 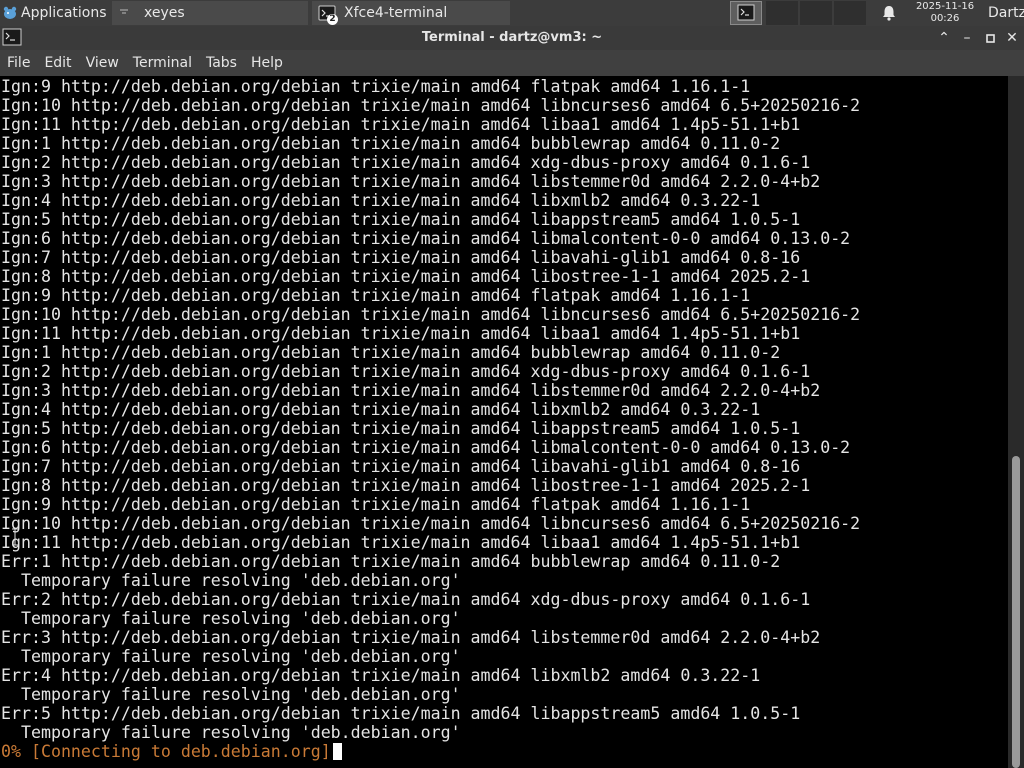 What do you see at coordinates (221, 63) in the screenshot?
I see `menu-tabs: Tabs` at bounding box center [221, 63].